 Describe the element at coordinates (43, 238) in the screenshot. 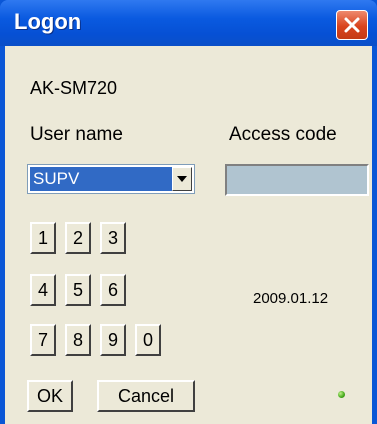

I see `key-1-button: 1` at that location.